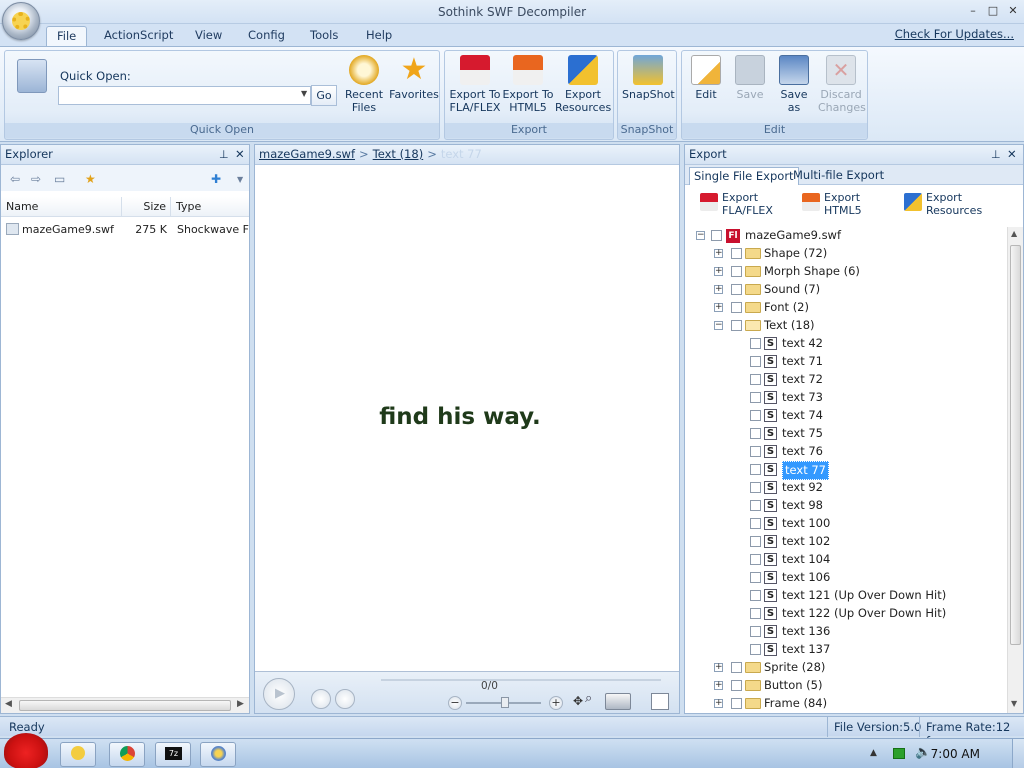 This screenshot has width=1024, height=768. Describe the element at coordinates (379, 36) in the screenshot. I see `tab-help: Help` at that location.